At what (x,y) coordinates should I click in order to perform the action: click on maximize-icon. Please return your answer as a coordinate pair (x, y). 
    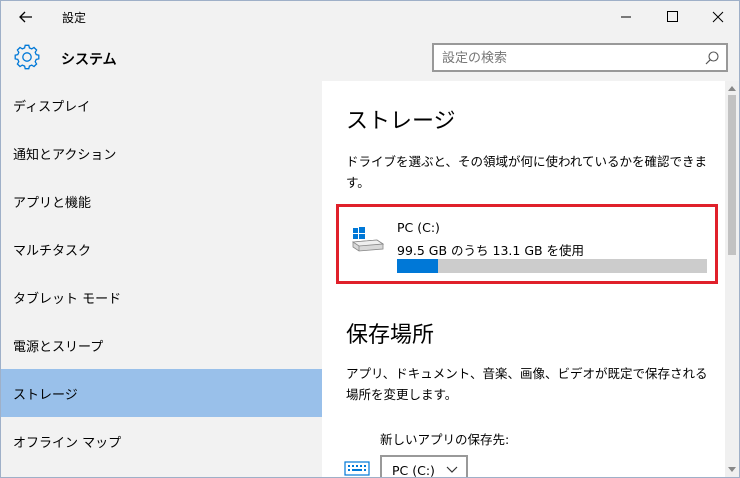
    Looking at the image, I should click on (672, 16).